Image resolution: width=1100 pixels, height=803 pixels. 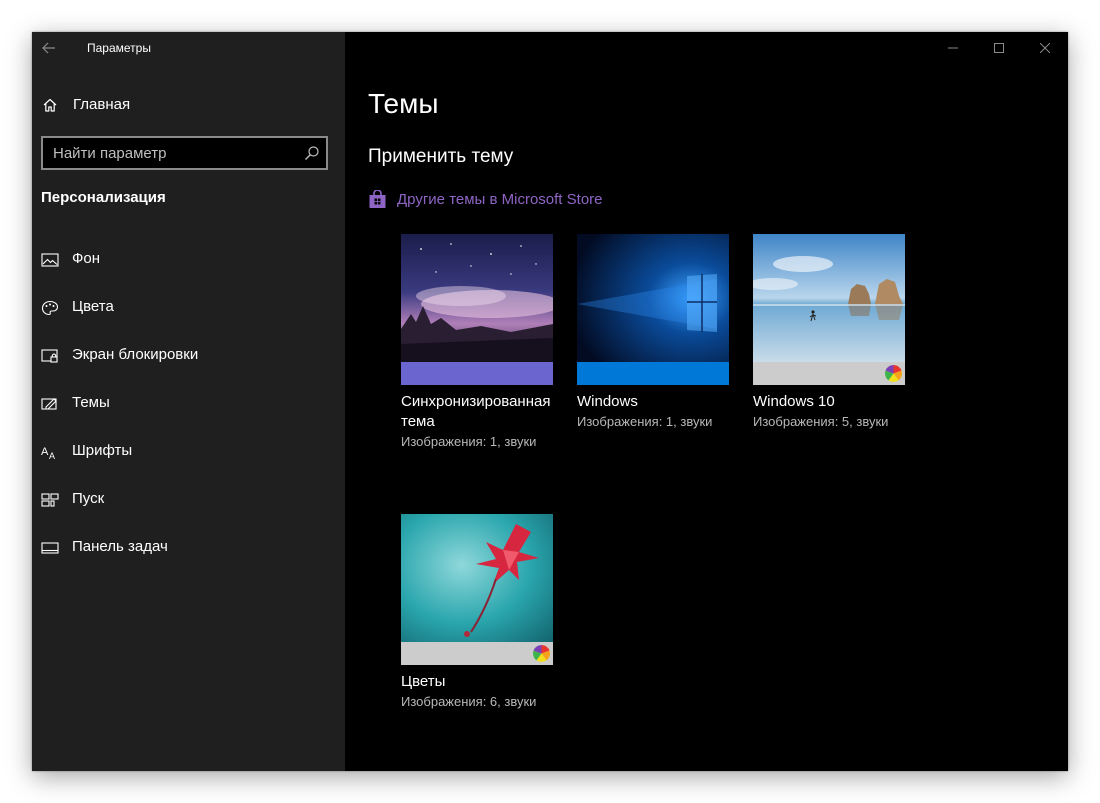 I want to click on minimize-icon, so click(x=953, y=48).